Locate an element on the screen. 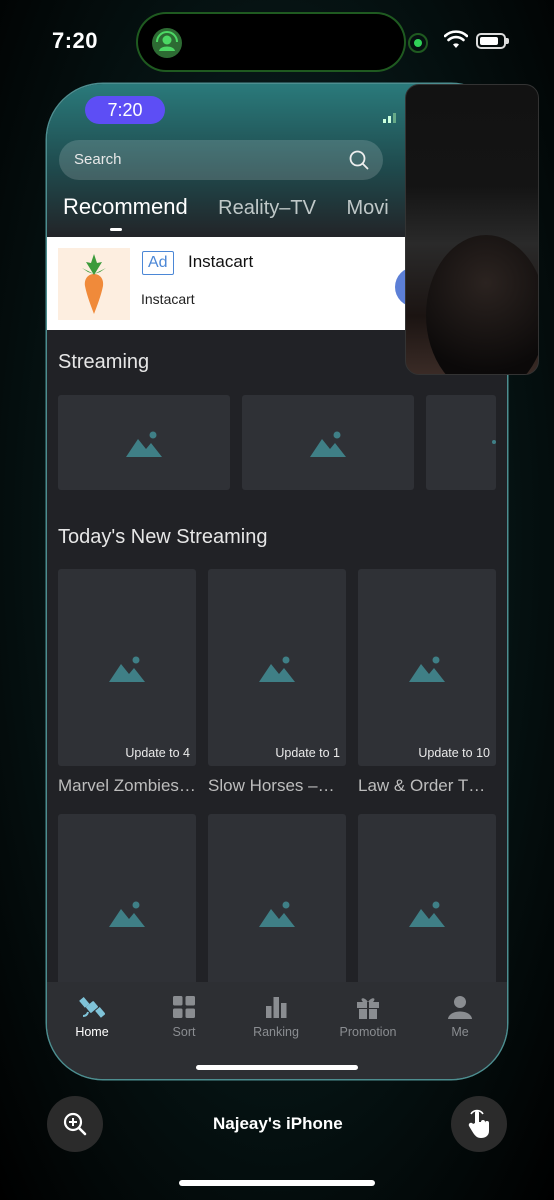 The width and height of the screenshot is (554, 1200). update-badge: Update to 1 is located at coordinates (307, 753).